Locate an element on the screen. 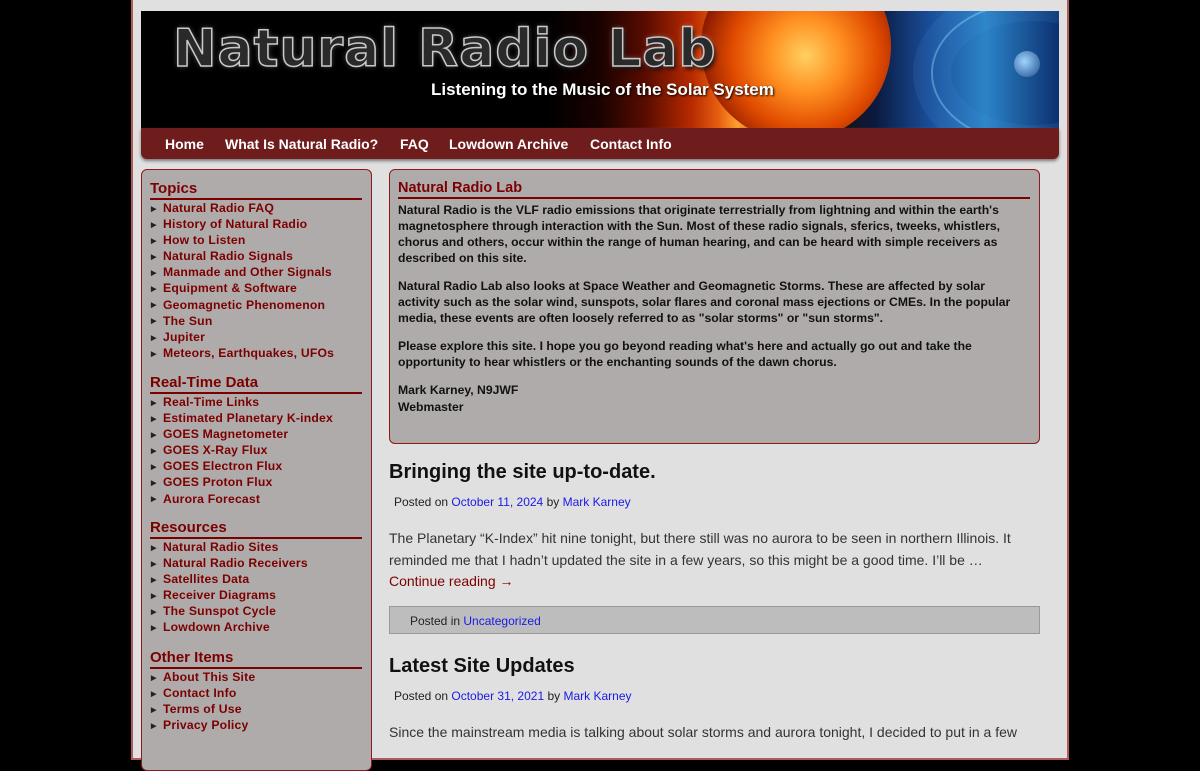  sidebar-item-radio-sites: ▶ Natural Radio Sites is located at coordinates (229, 548).